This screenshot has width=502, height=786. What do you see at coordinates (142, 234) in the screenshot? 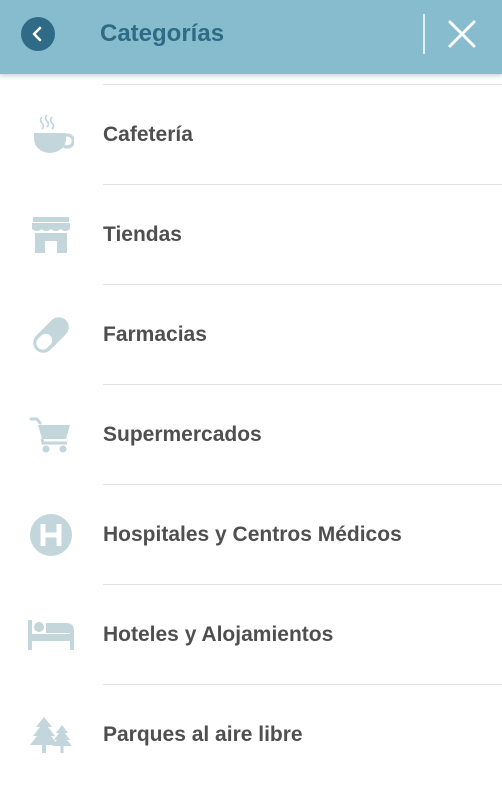
I see `category-label: Tiendas` at bounding box center [142, 234].